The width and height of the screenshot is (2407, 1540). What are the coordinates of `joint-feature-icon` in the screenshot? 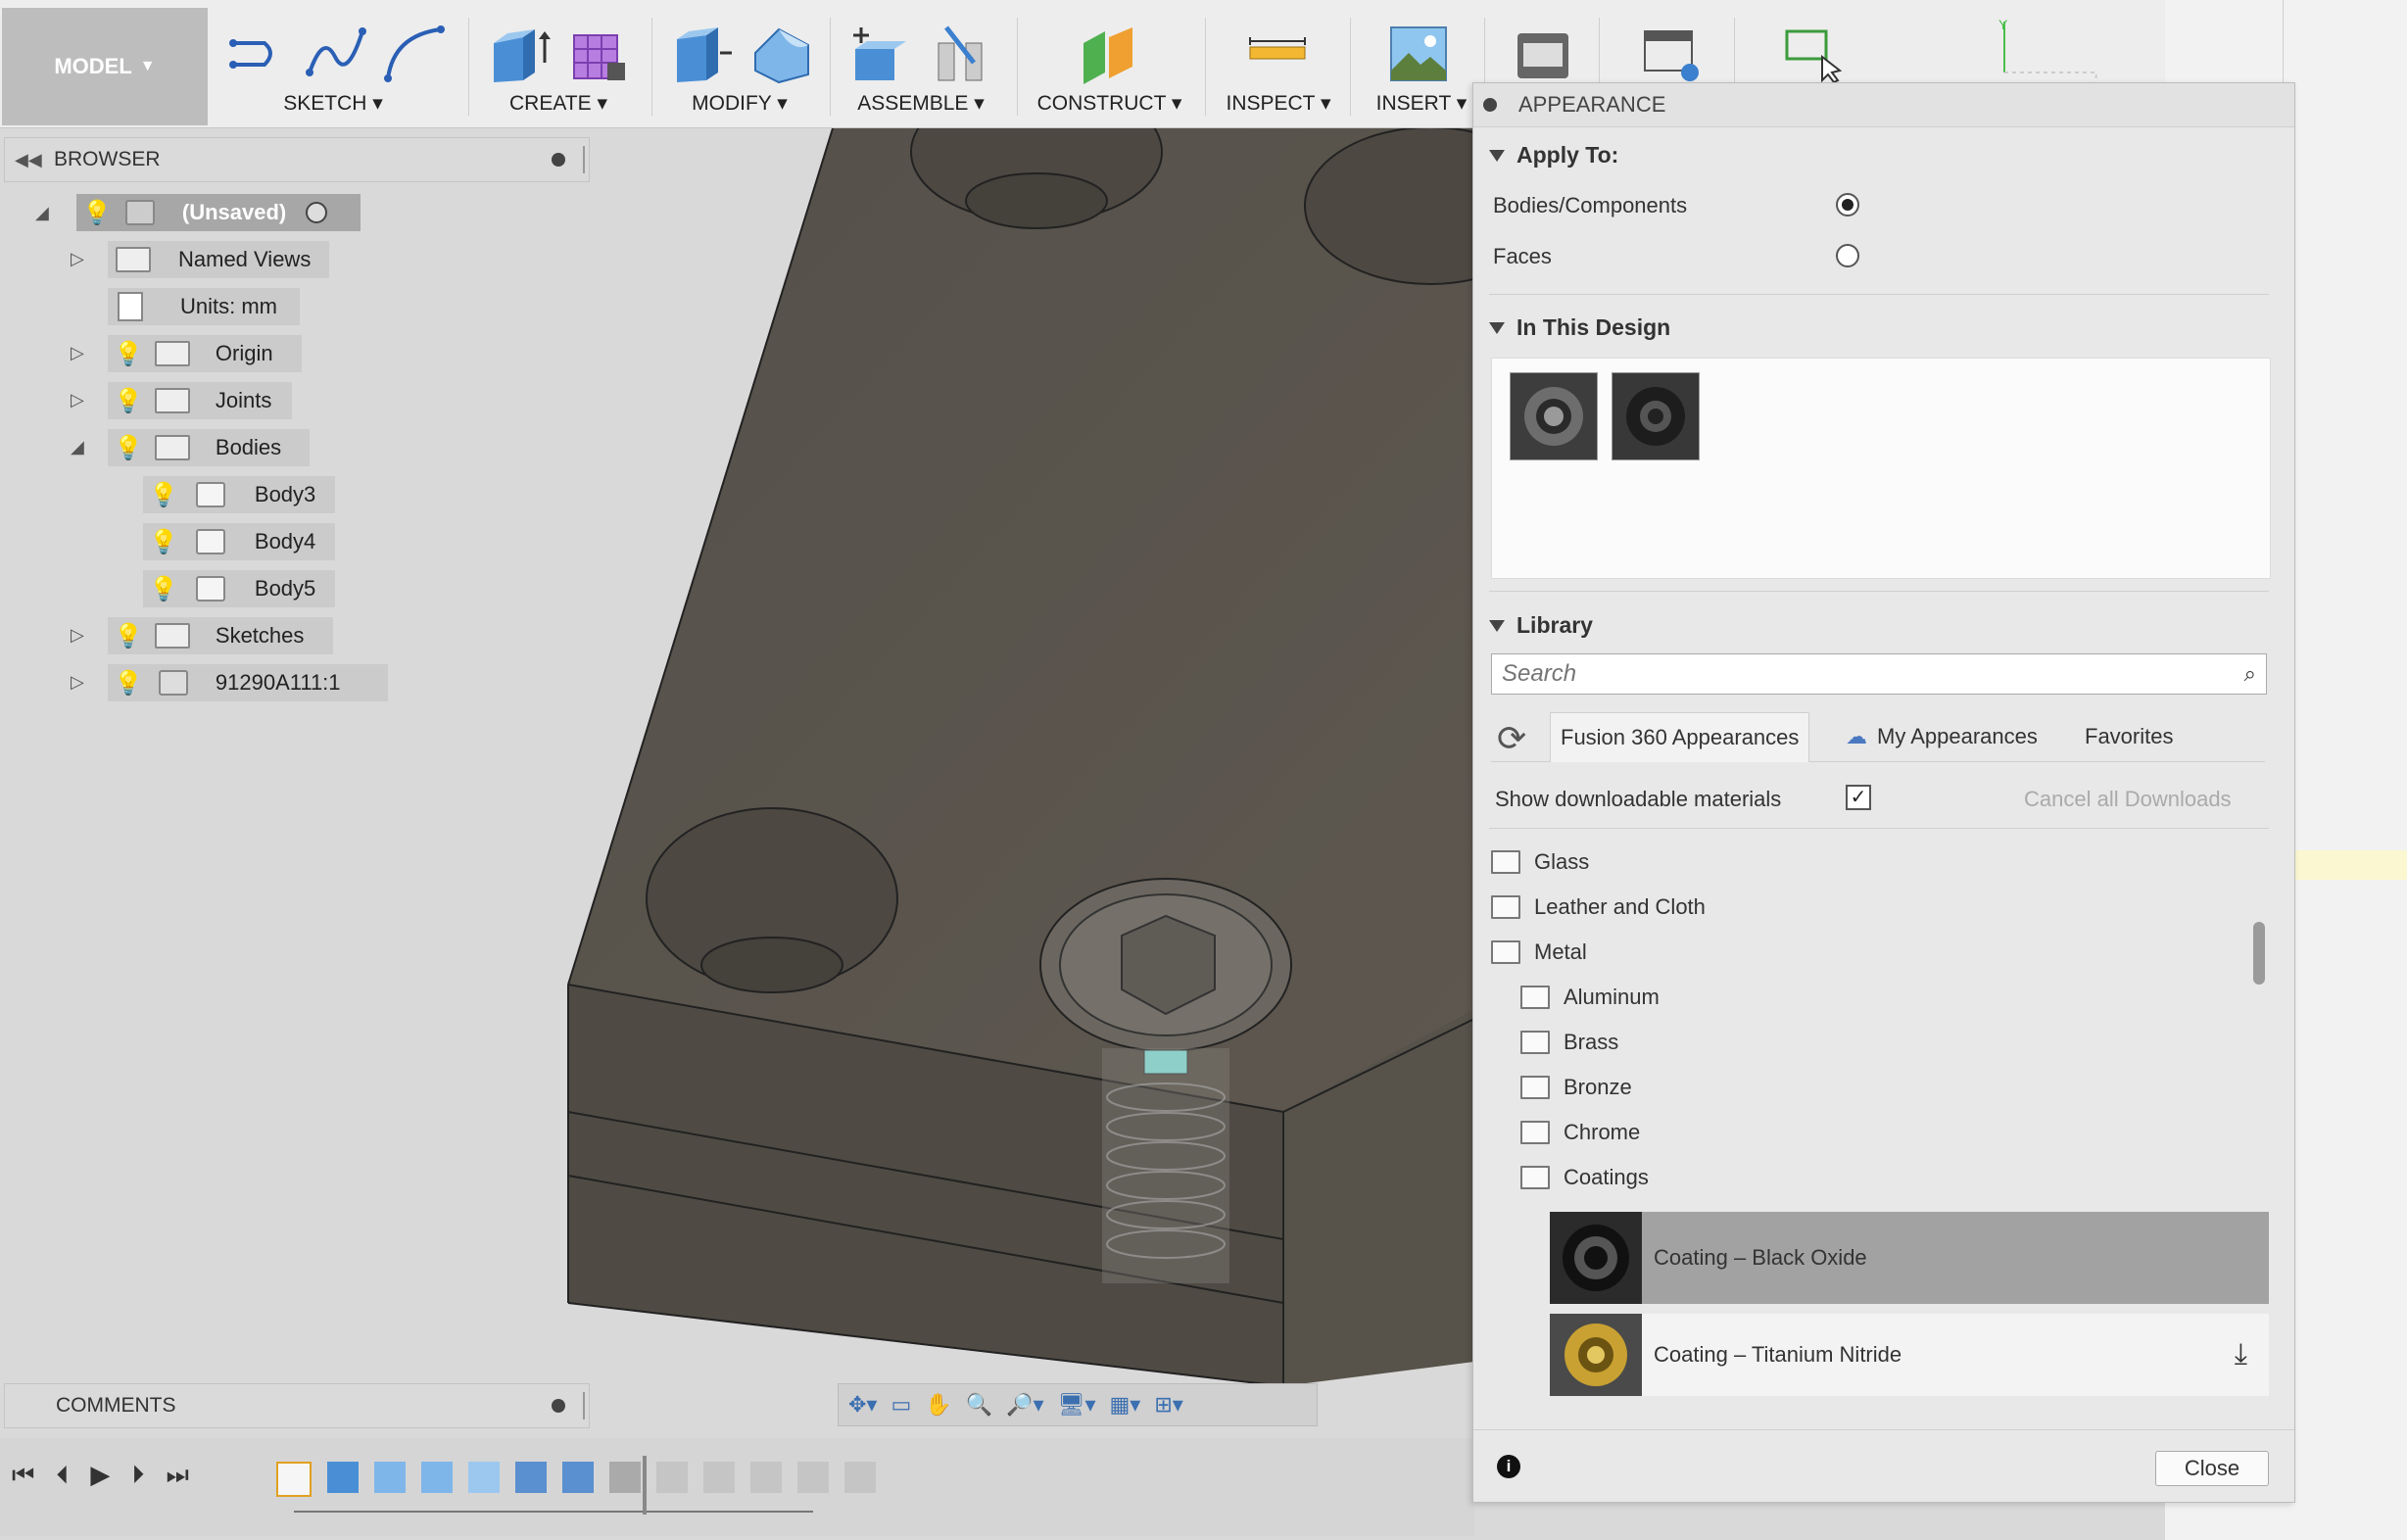 It's located at (625, 1478).